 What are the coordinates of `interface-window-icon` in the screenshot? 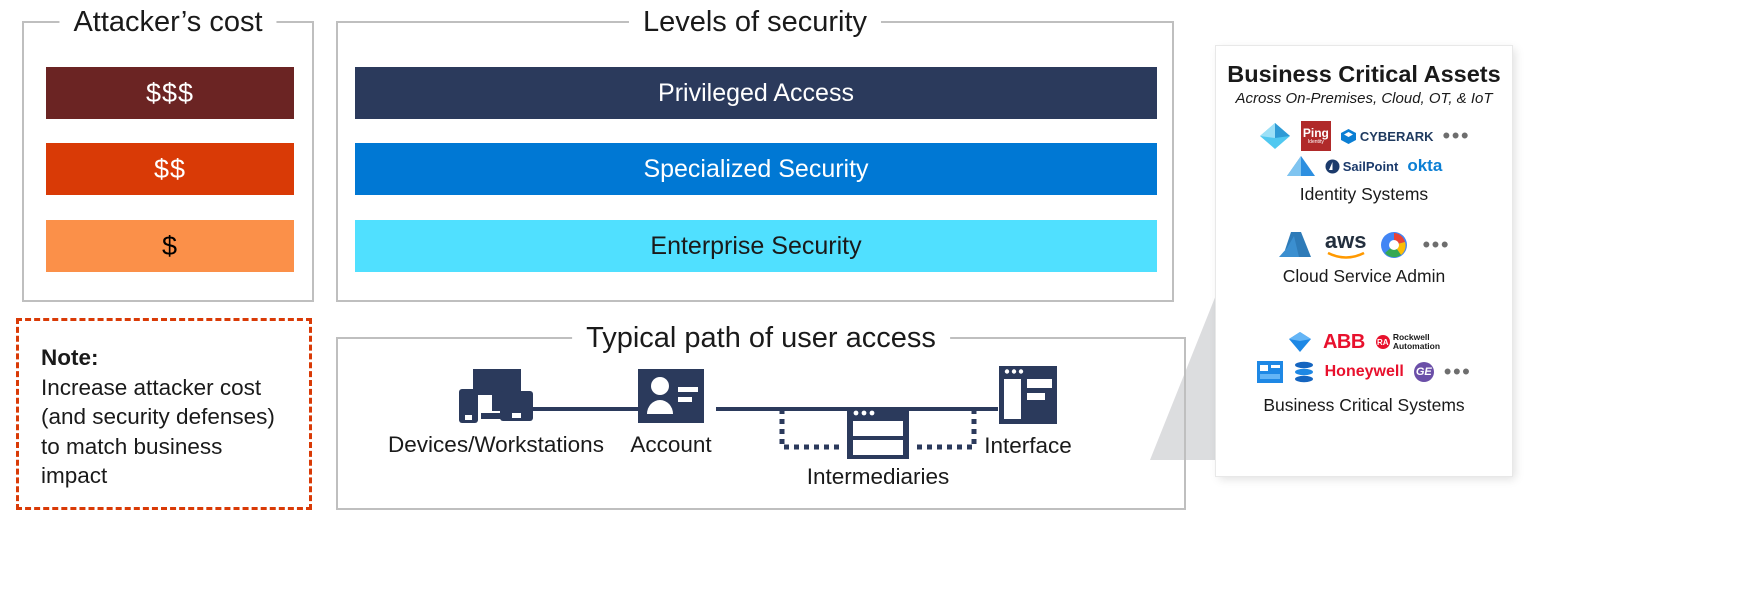 It's located at (1028, 395).